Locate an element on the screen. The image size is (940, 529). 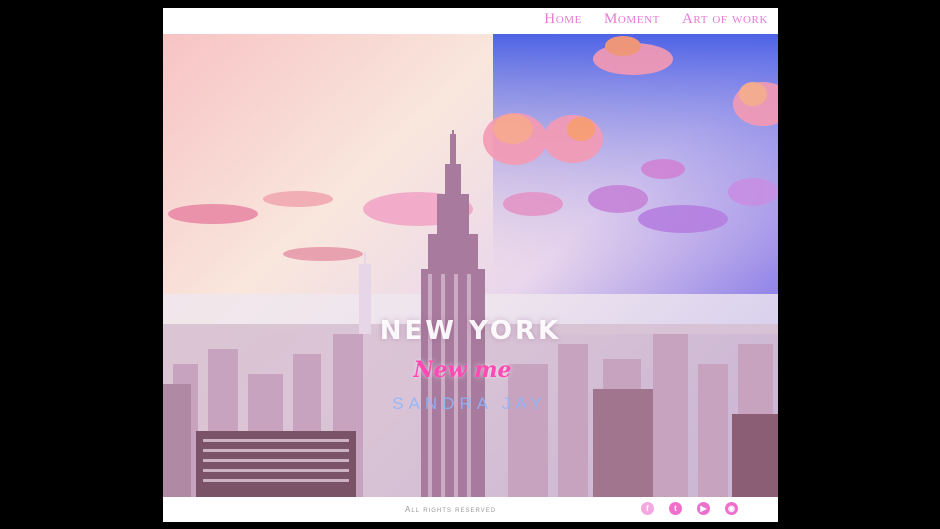
footer: All rights reserved f t ▶ ◉ is located at coordinates (470, 509).